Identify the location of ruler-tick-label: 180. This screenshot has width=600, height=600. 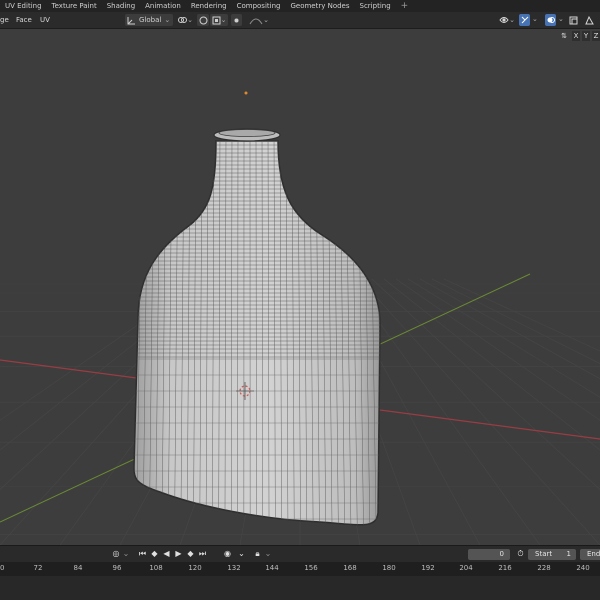
(389, 568).